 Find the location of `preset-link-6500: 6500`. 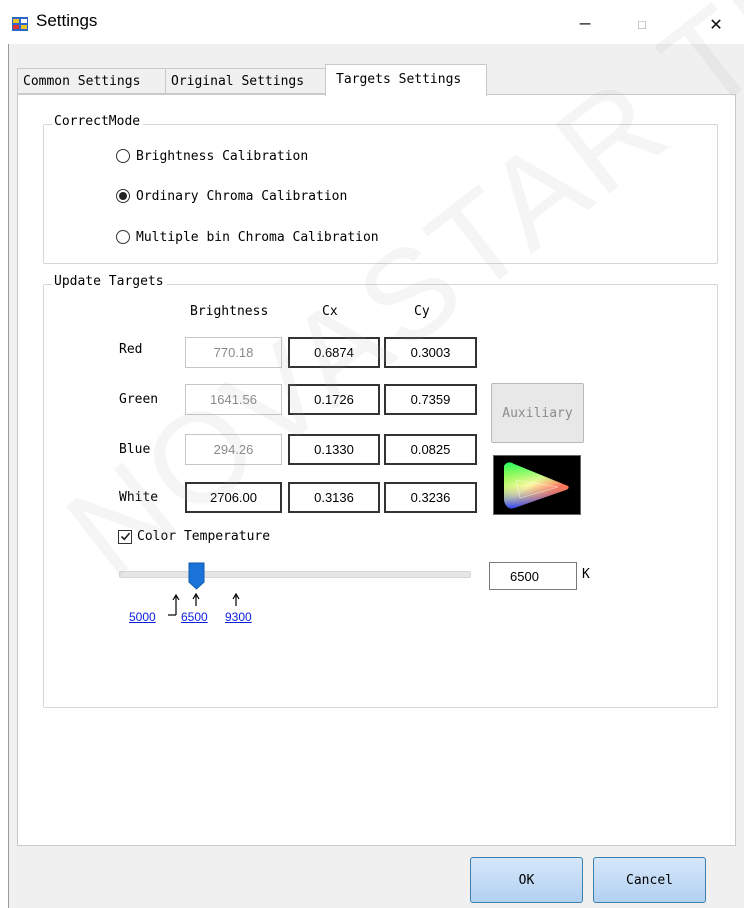

preset-link-6500: 6500 is located at coordinates (194, 617).